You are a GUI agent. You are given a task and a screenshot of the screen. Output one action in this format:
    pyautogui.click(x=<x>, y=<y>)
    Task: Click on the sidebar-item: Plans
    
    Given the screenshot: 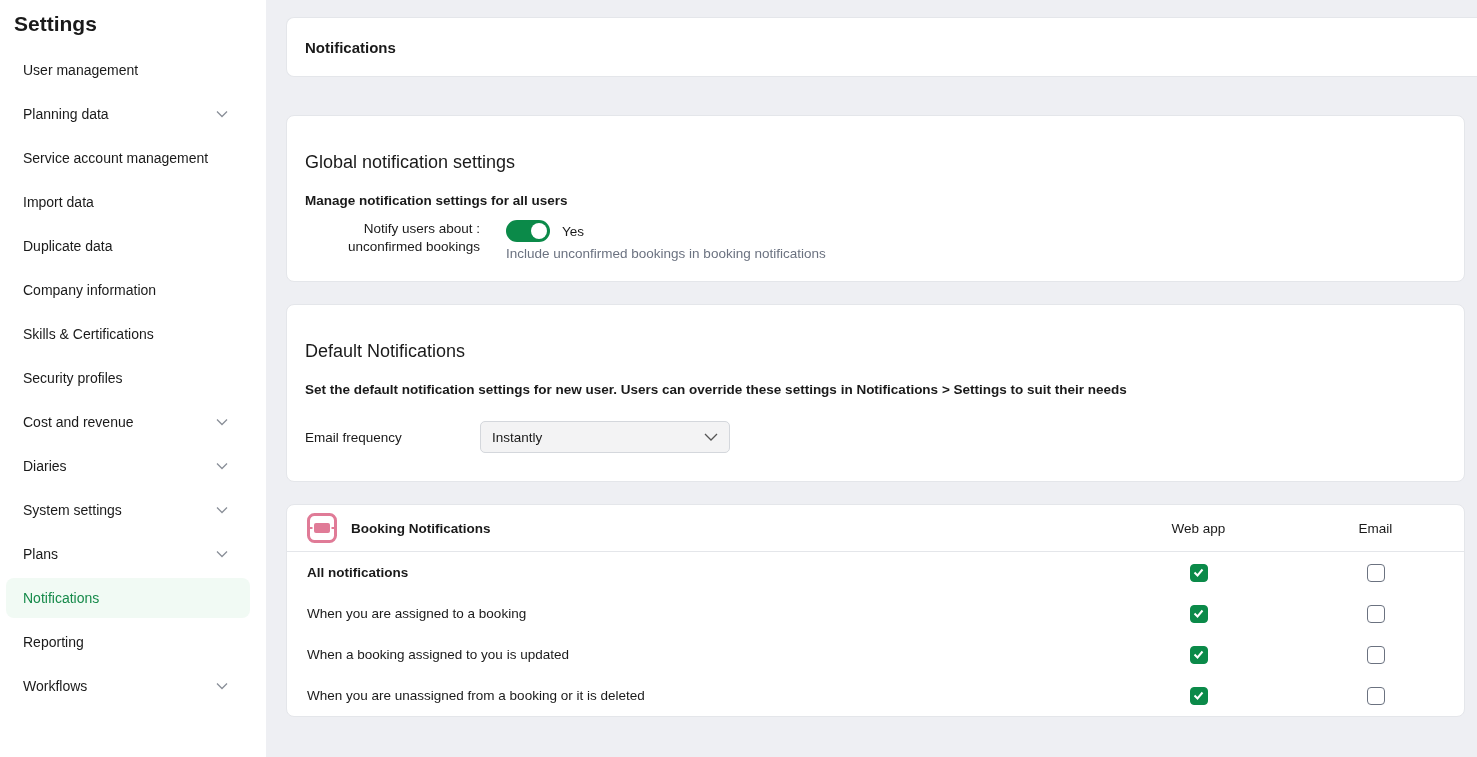 What is the action you would take?
    pyautogui.click(x=128, y=554)
    